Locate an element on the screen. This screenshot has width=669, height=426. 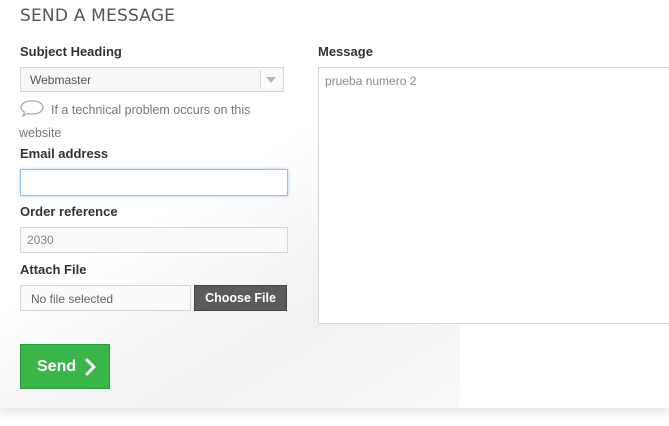
send-button-label: Send is located at coordinates (57, 366).